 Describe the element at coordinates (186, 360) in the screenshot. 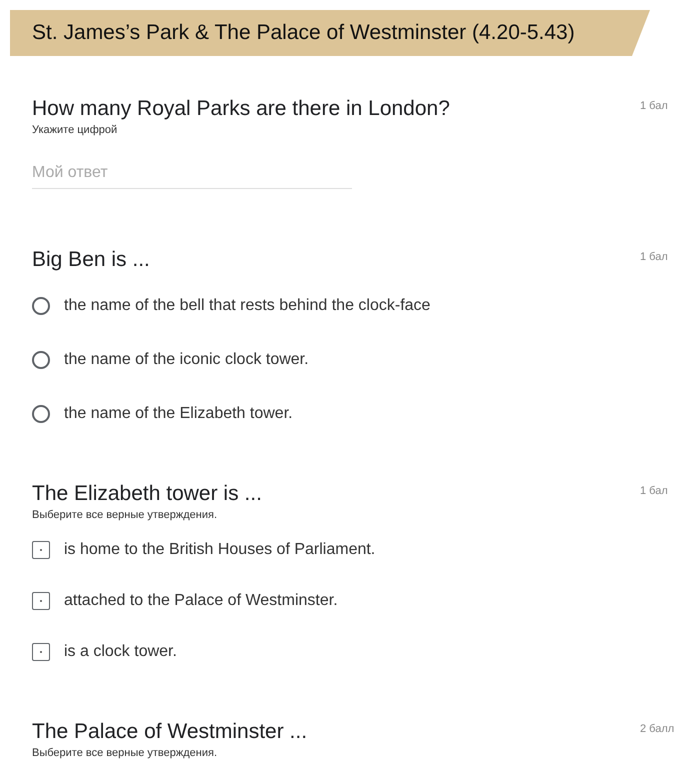

I see `option-label: the name of the iconic clock tower.` at that location.